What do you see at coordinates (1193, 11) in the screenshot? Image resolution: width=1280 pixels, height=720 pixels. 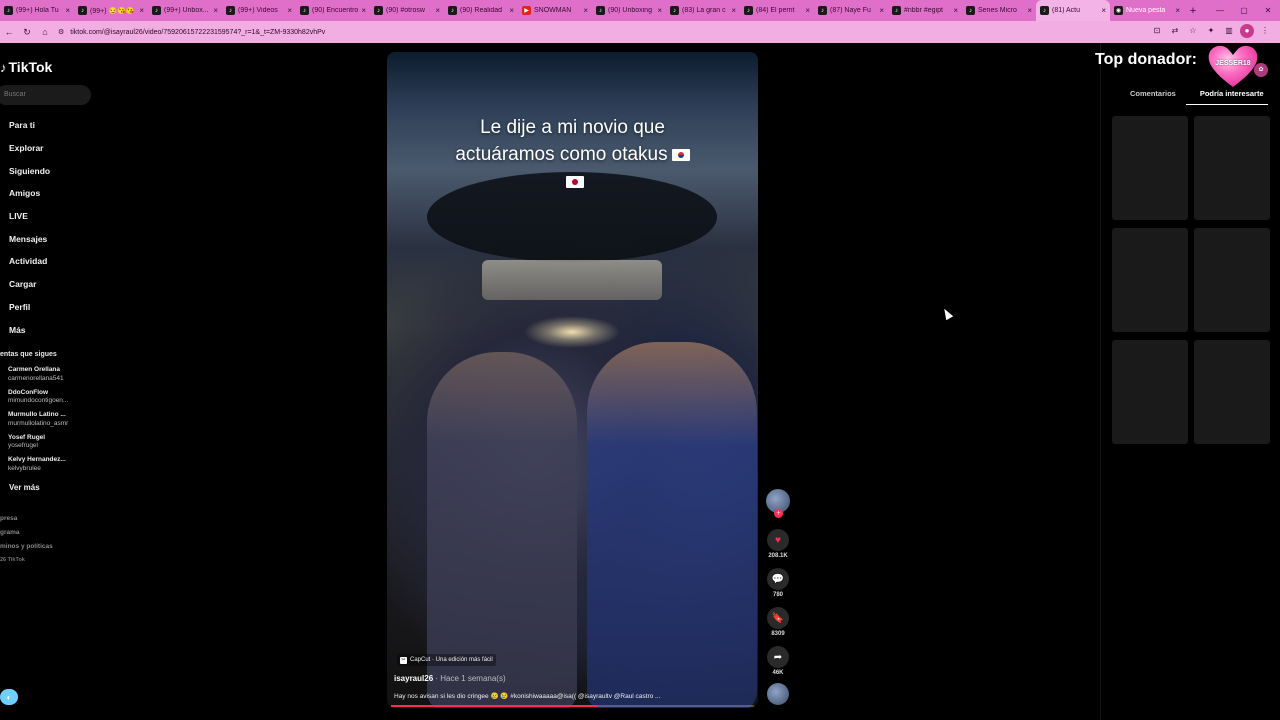 I see `new-tab-plus-icon: +` at bounding box center [1193, 11].